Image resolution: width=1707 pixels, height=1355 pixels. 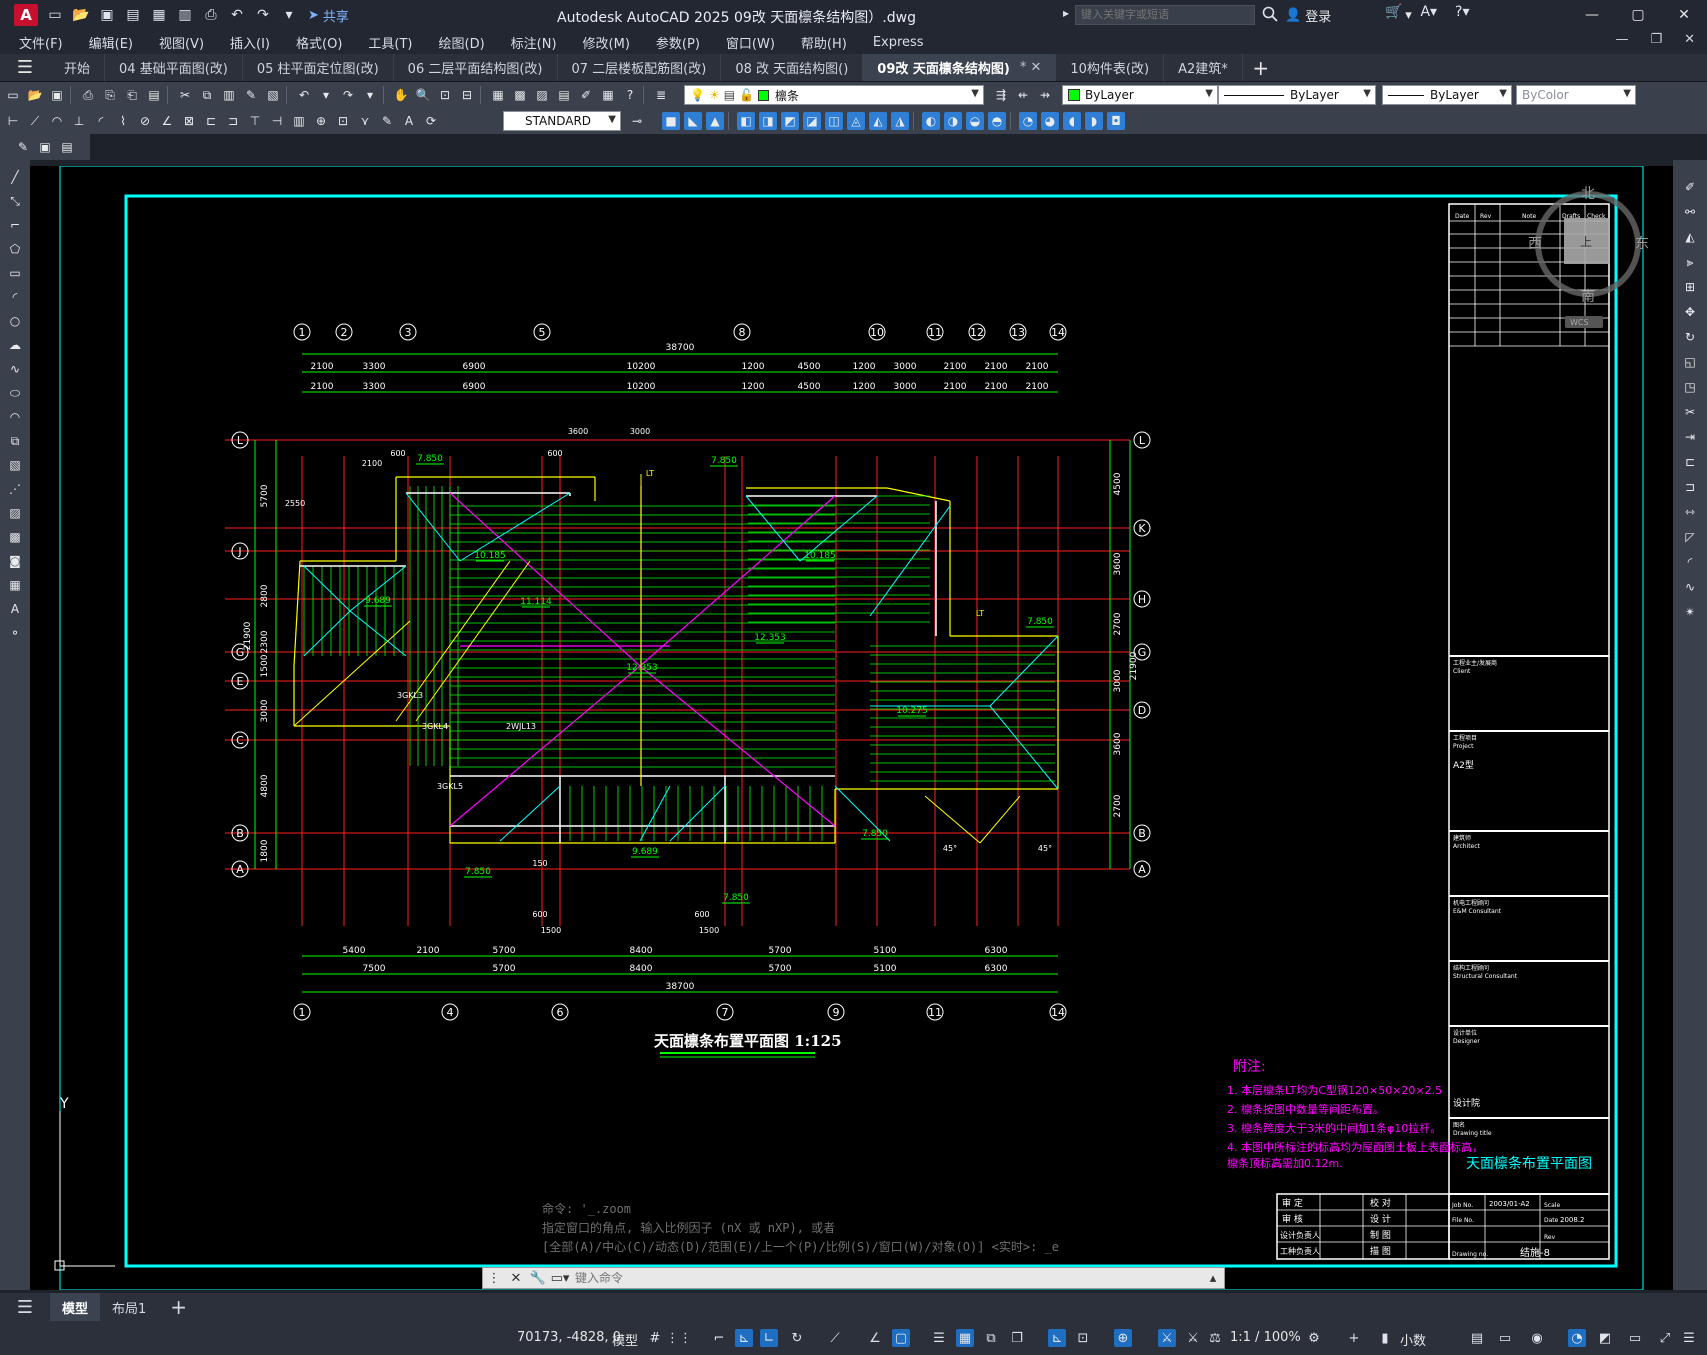 I want to click on 3d-zoom-icon: ◖, so click(x=1072, y=121).